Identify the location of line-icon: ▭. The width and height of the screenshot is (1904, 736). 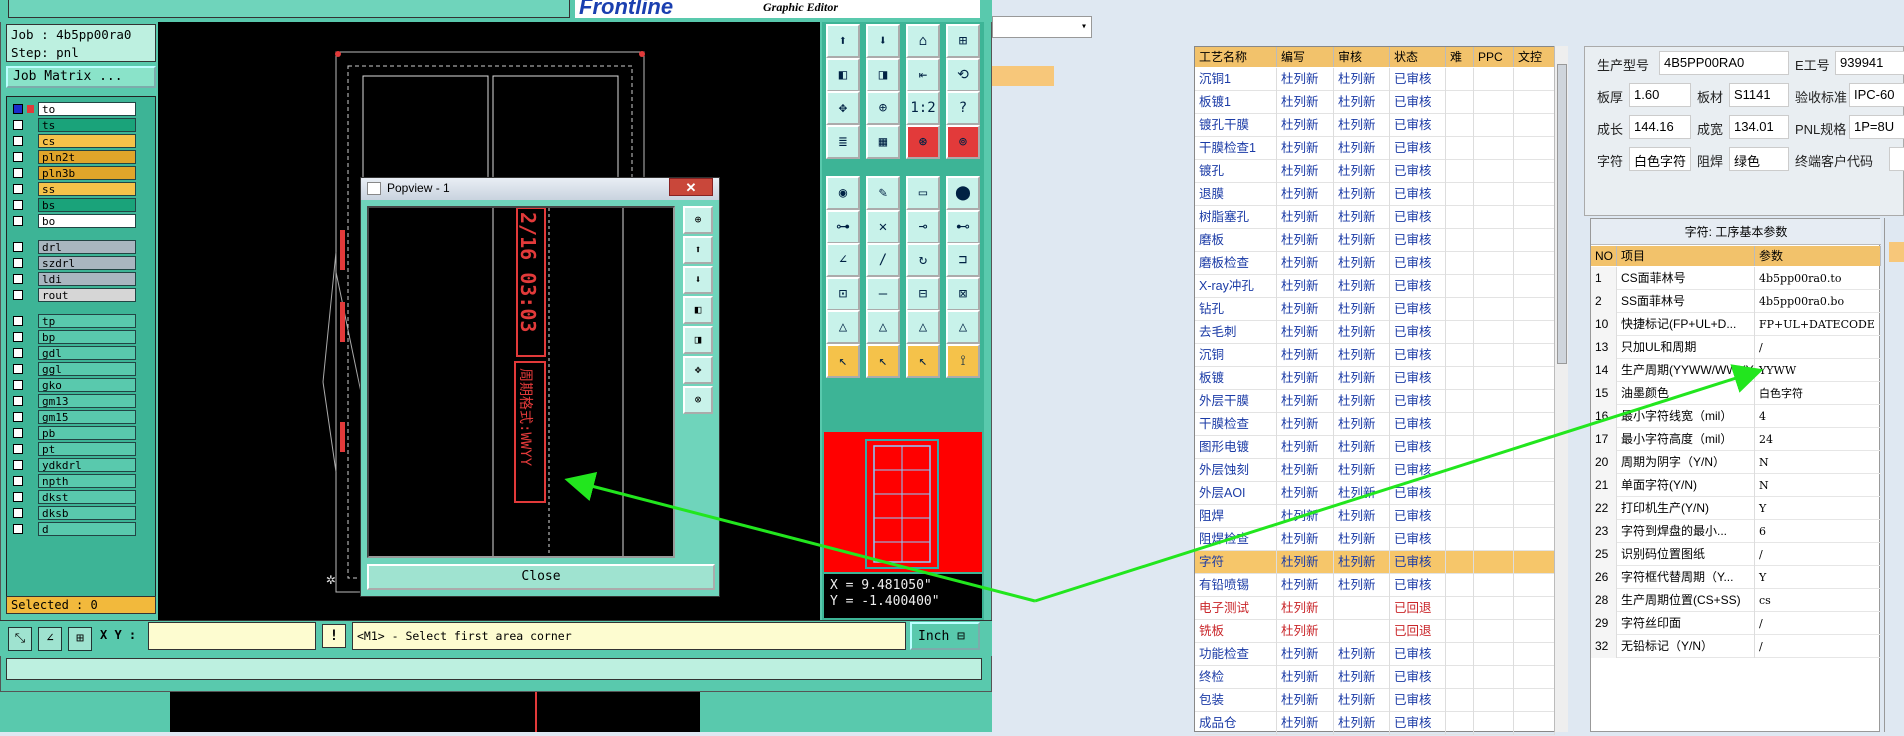
(923, 193).